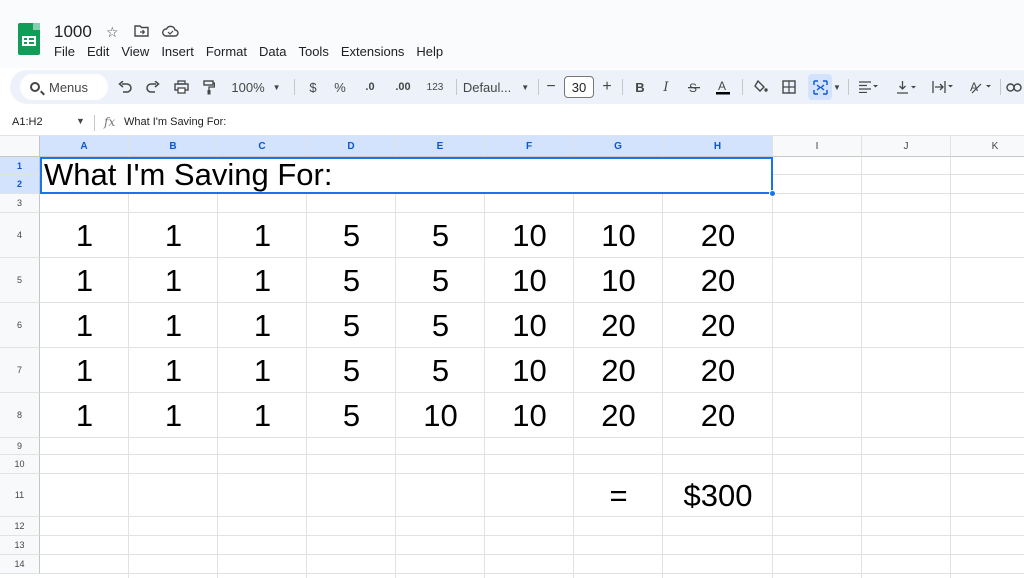 The image size is (1024, 578). I want to click on row-header-1: 1, so click(20, 166).